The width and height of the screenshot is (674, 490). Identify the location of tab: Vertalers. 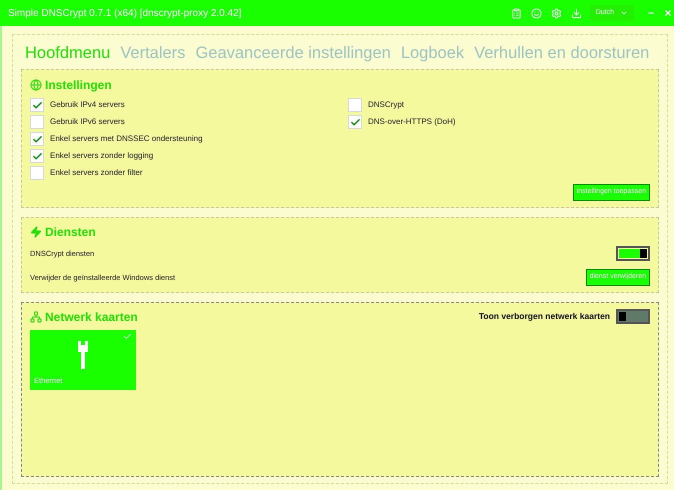
(153, 53).